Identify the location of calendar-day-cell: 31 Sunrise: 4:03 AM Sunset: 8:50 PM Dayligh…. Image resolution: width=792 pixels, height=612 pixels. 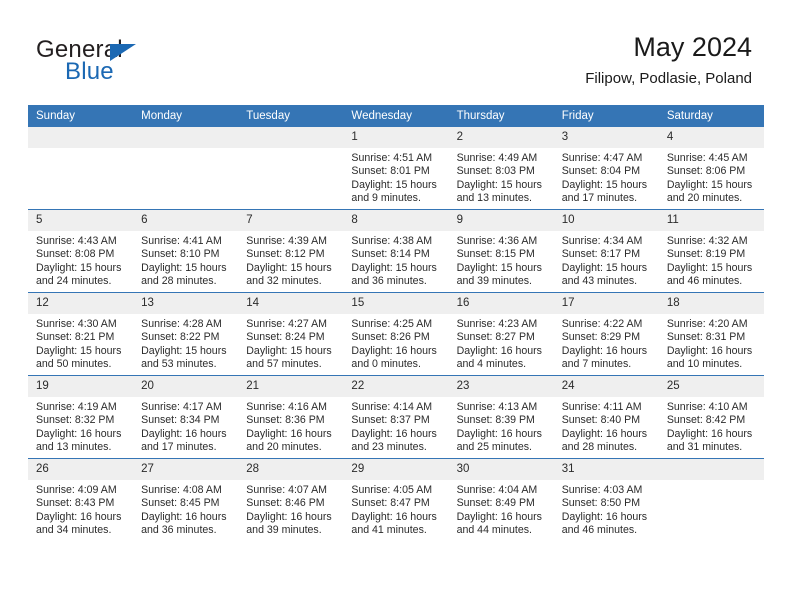
(606, 499).